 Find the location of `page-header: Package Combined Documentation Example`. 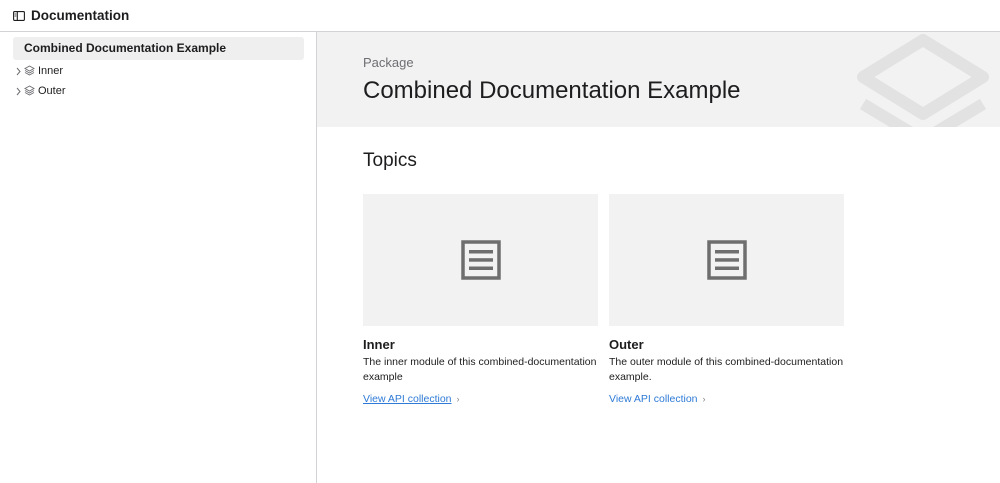

page-header: Package Combined Documentation Example is located at coordinates (658, 79).